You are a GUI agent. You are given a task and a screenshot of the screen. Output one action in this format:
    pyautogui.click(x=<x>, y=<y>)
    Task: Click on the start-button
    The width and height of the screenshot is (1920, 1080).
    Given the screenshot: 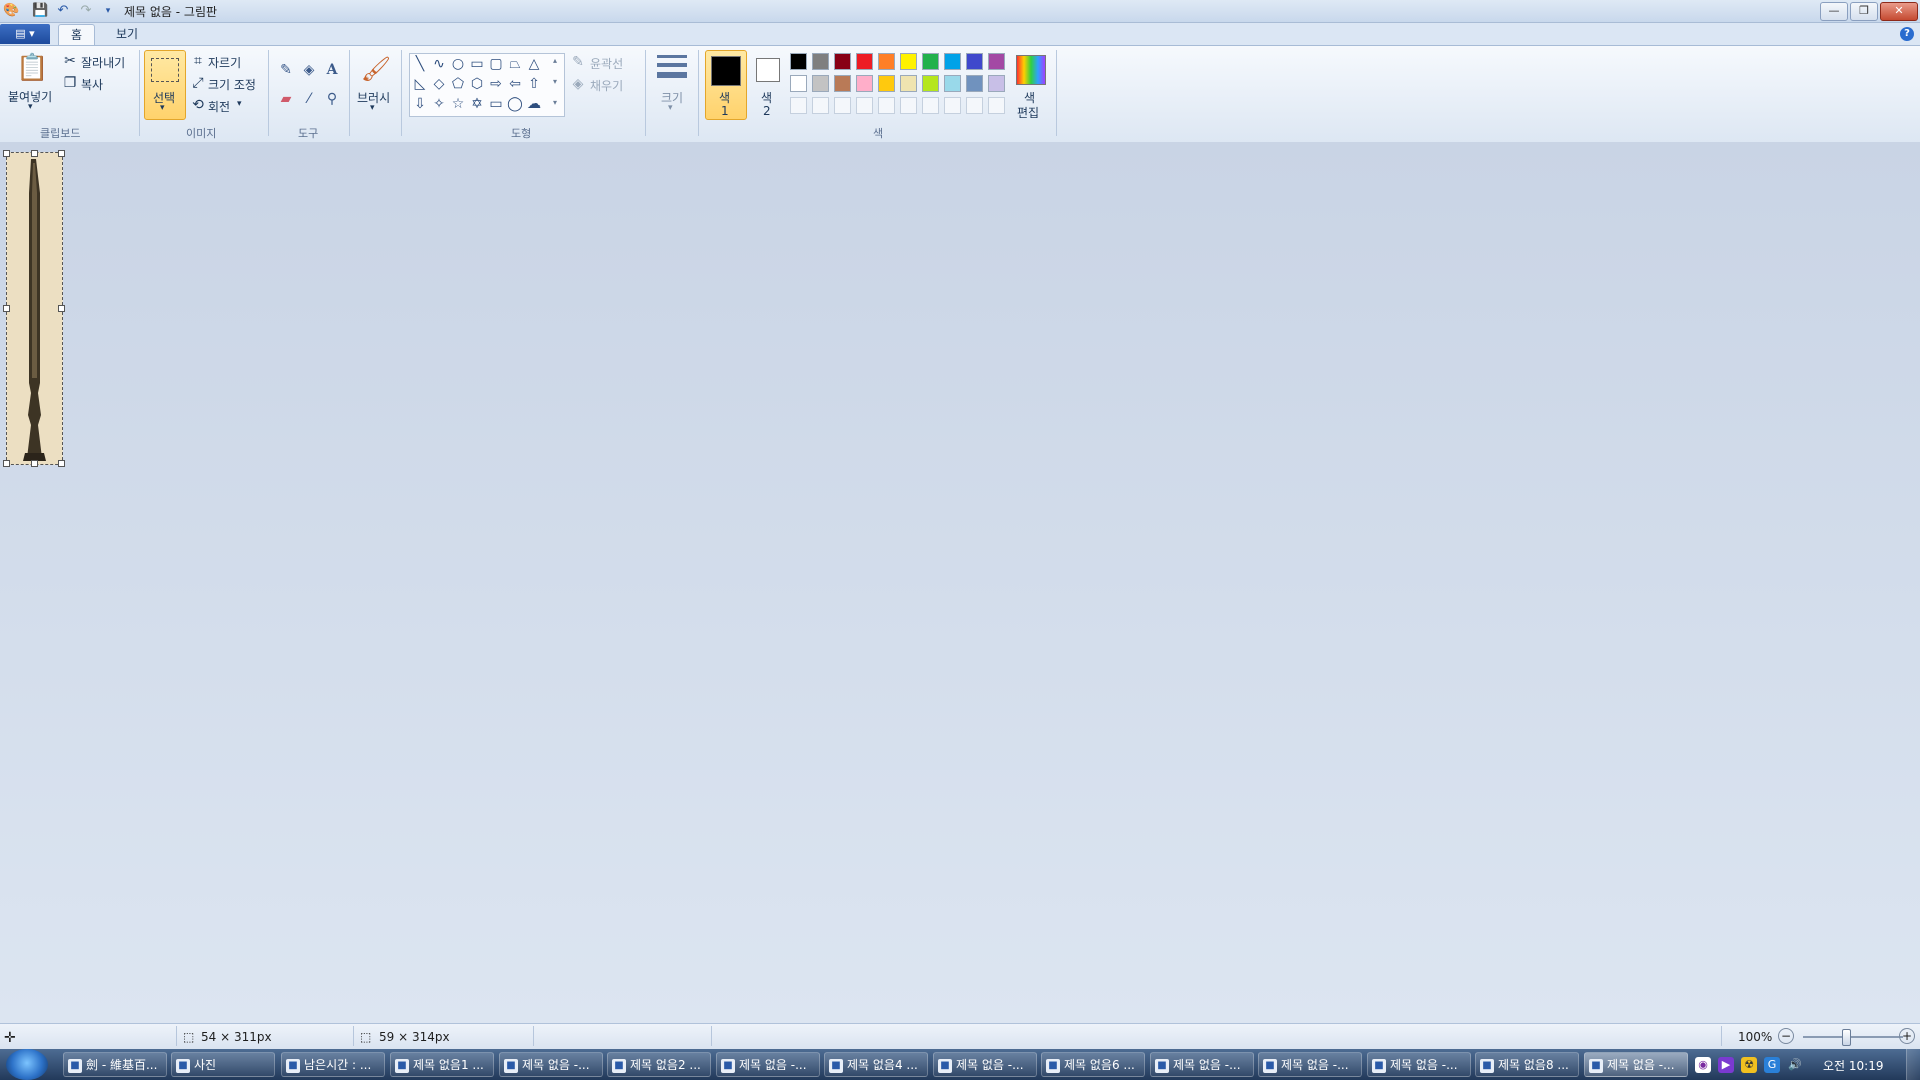 What is the action you would take?
    pyautogui.click(x=27, y=1064)
    